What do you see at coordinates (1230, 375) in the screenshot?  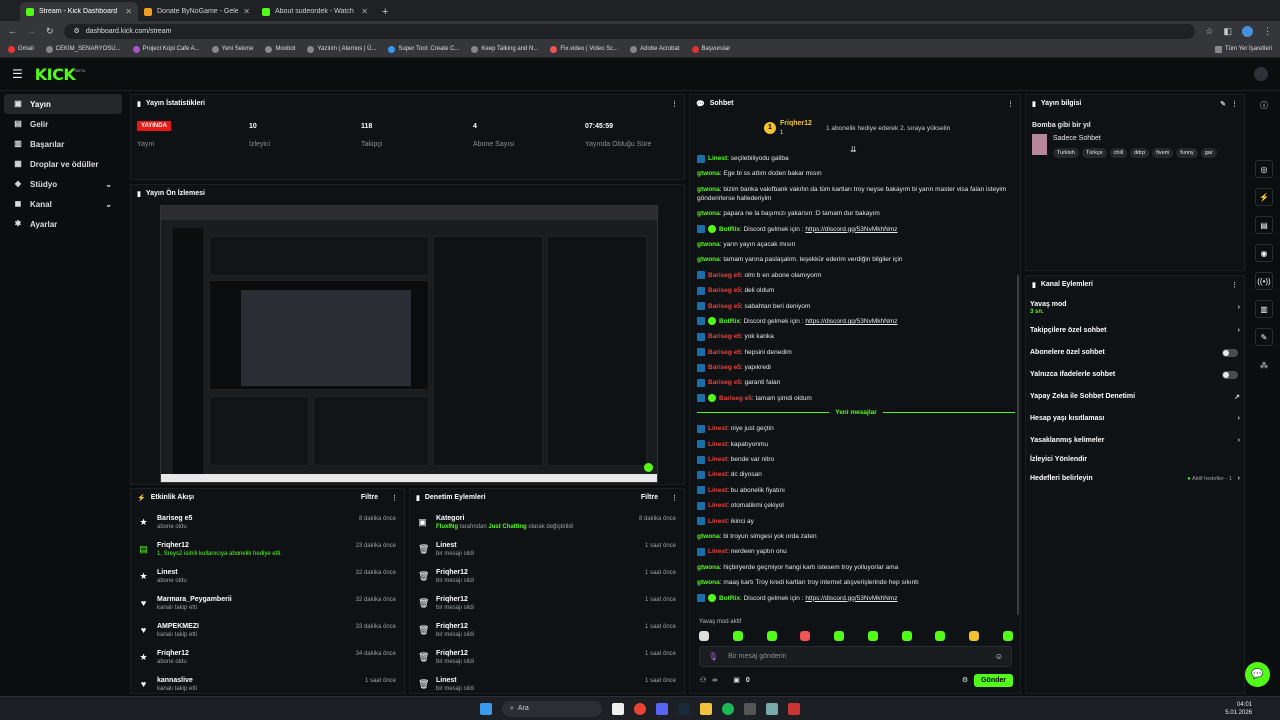 I see `emotes-only-toggle` at bounding box center [1230, 375].